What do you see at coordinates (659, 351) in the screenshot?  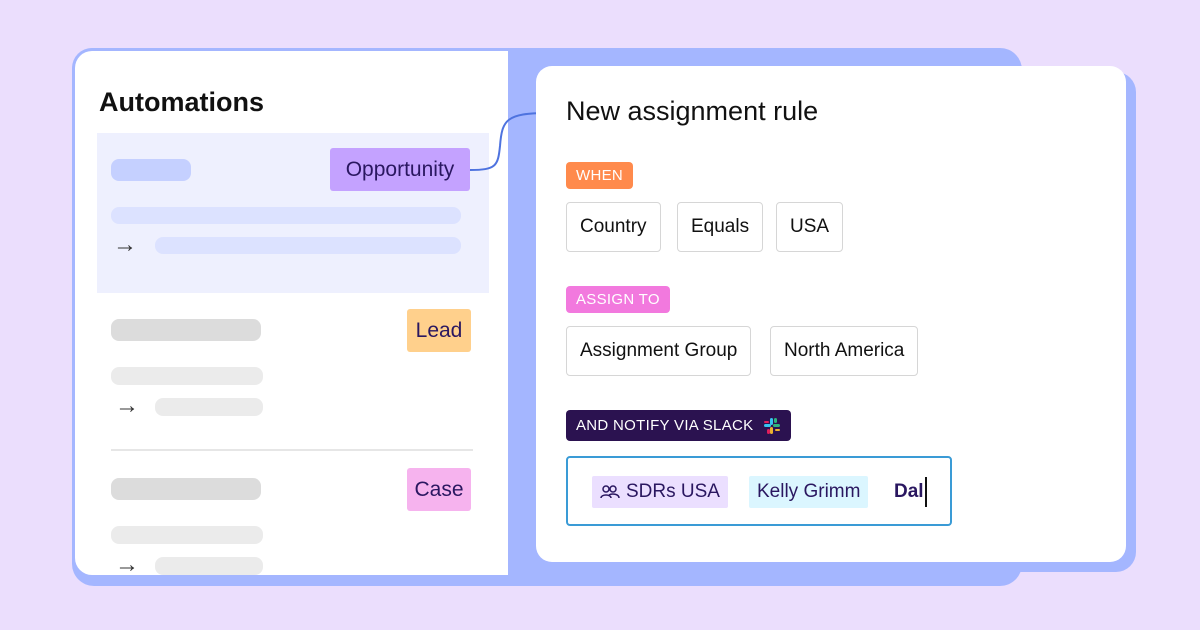 I see `assign-type-chip: Assignment Group` at bounding box center [659, 351].